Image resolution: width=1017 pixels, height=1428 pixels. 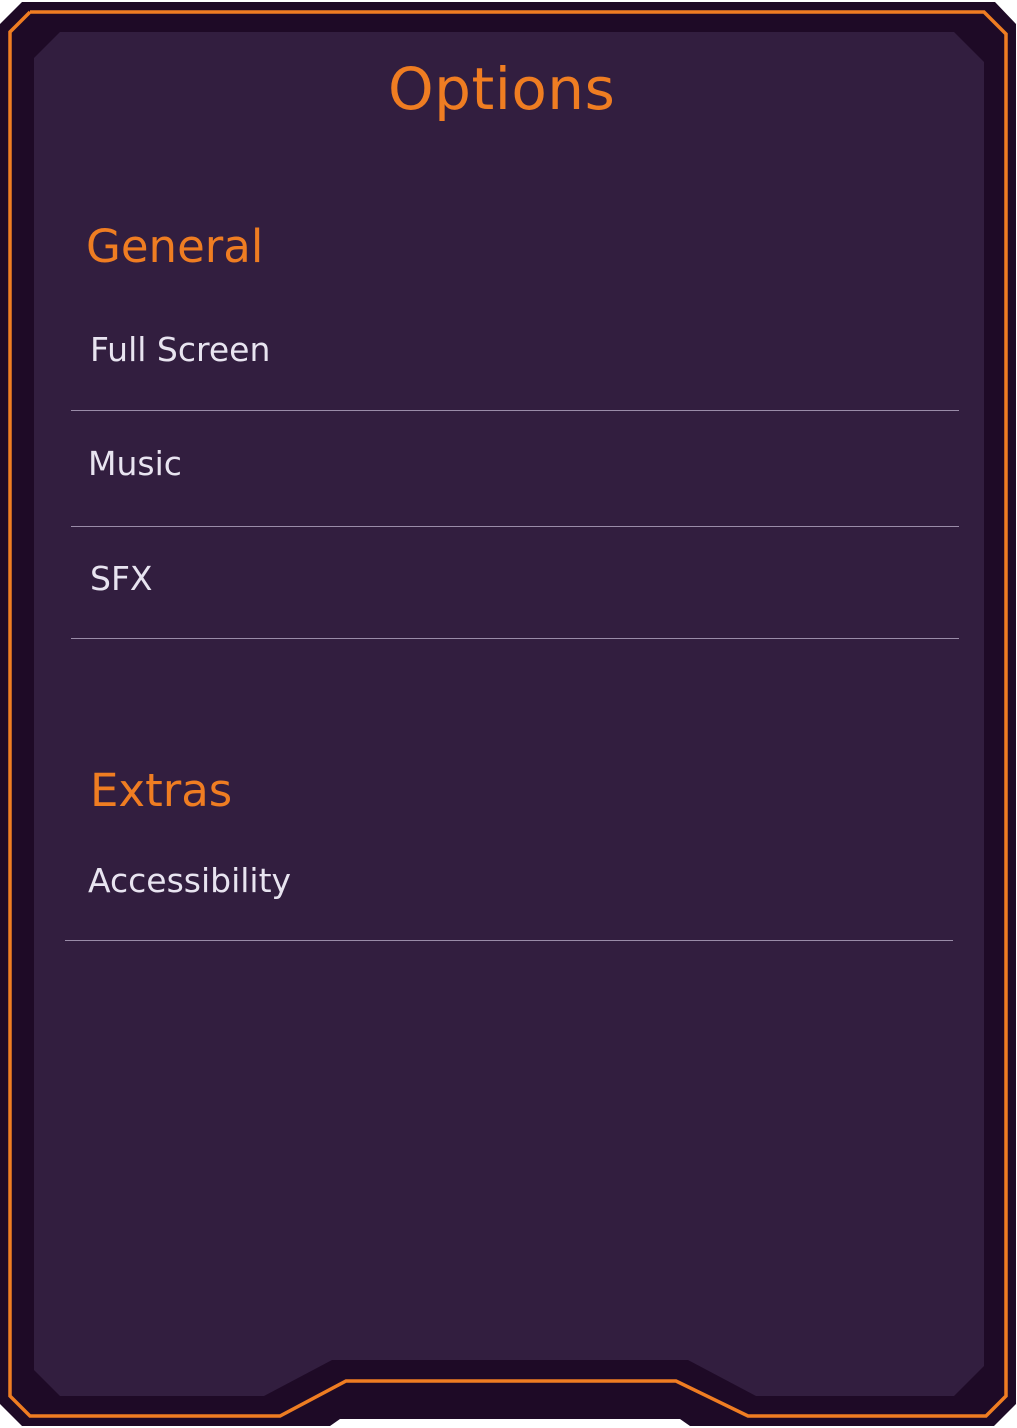 I want to click on option-sfx: SFX, so click(x=121, y=578).